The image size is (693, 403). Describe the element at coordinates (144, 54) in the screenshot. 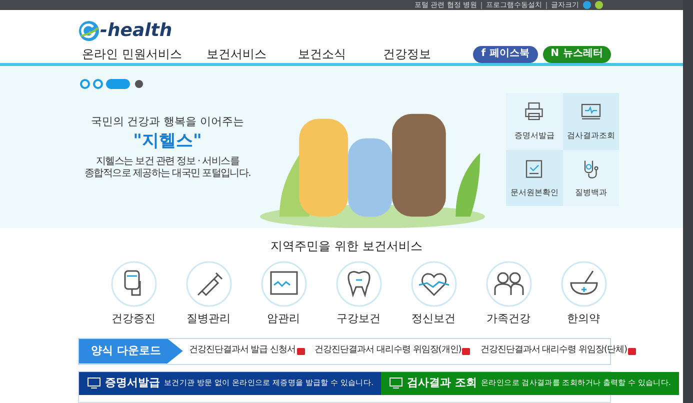

I see `nav-item: 온라인 민원서비스` at that location.